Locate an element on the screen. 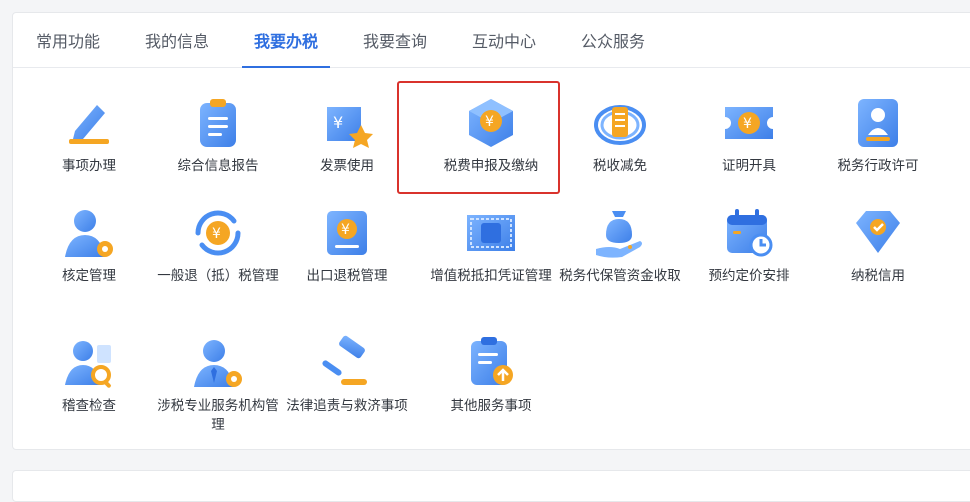 The width and height of the screenshot is (970, 502). clipboard-report-icon is located at coordinates (218, 123).